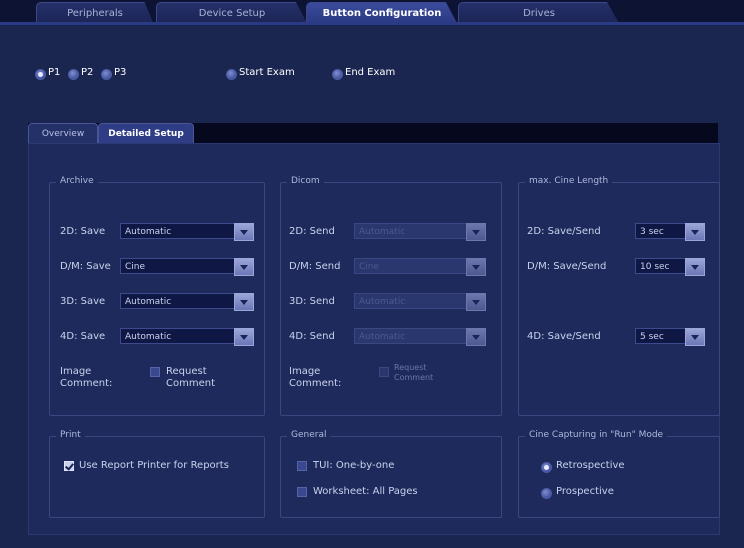  I want to click on p3-radio, so click(106, 74).